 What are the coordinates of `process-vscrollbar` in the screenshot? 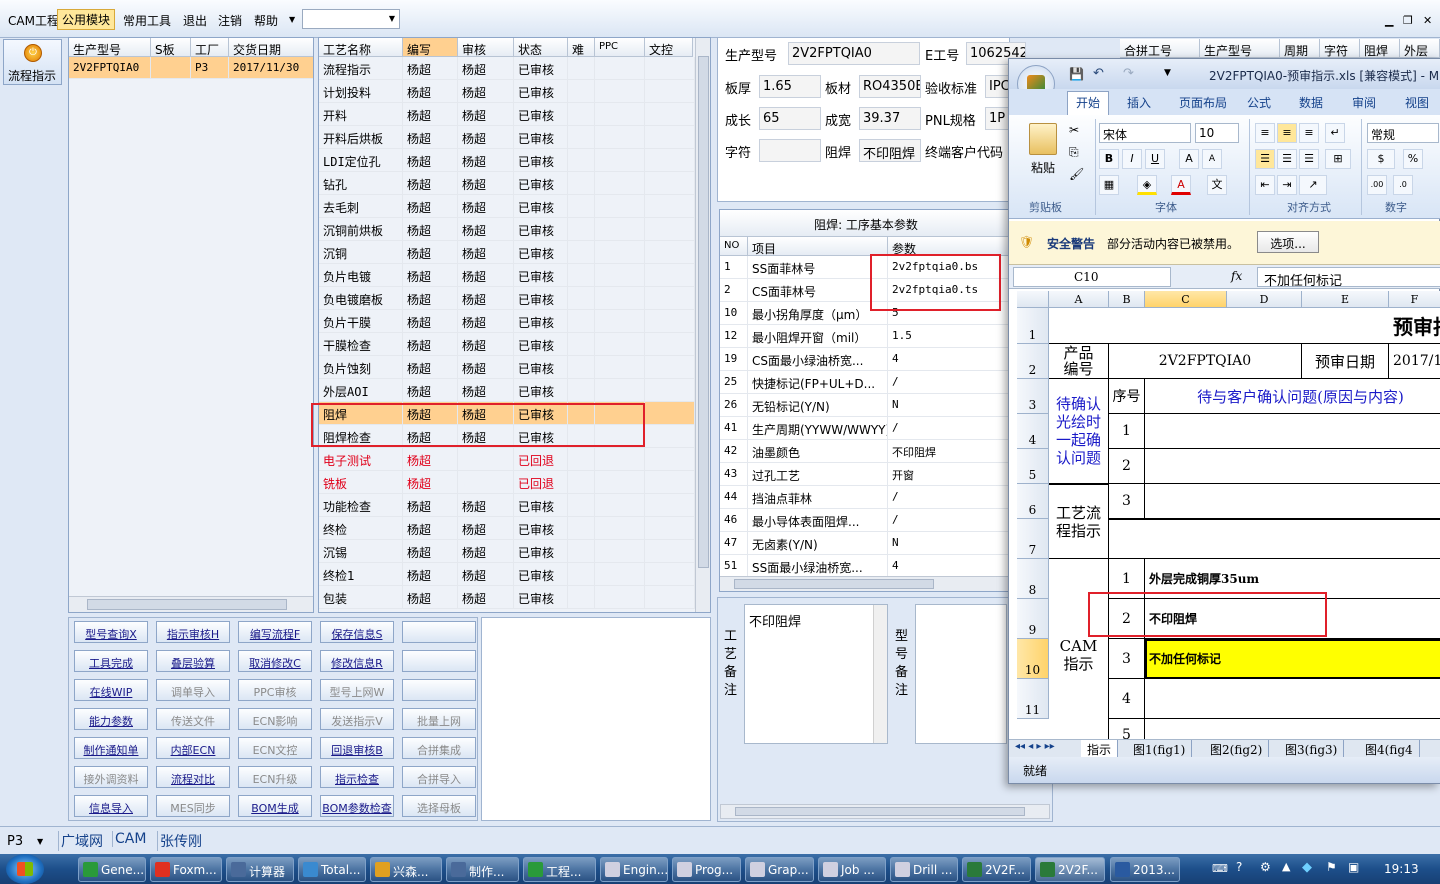 It's located at (702, 325).